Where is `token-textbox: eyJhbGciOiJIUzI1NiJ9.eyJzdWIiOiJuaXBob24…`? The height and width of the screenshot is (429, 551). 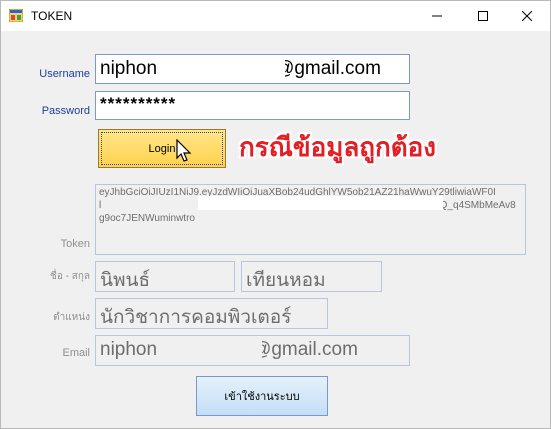
token-textbox: eyJhbGciOiJIUzI1NiJ9.eyJzdWIiOiJuaXBob24… is located at coordinates (310, 219).